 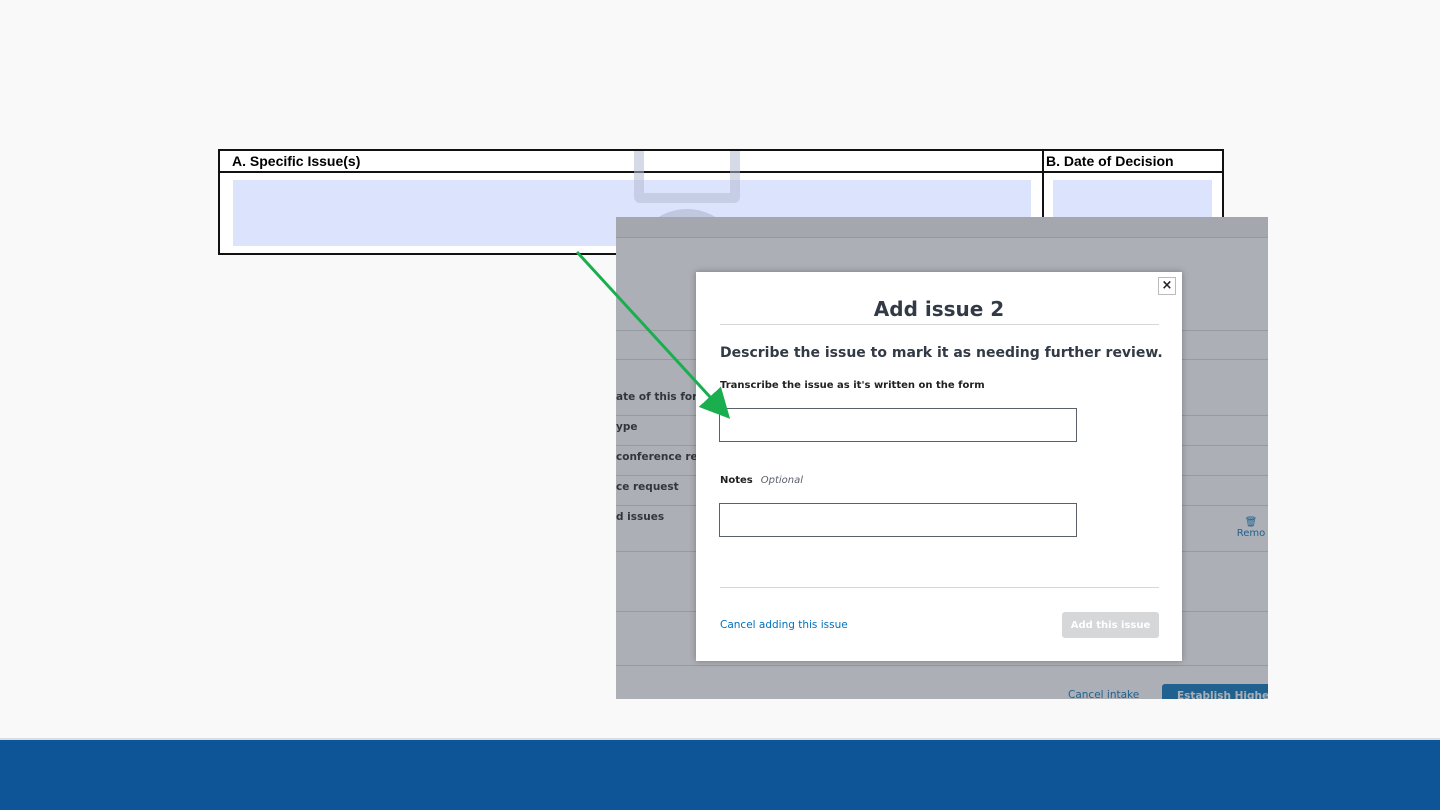 I want to click on modal-title: Add issue 2, so click(x=939, y=309).